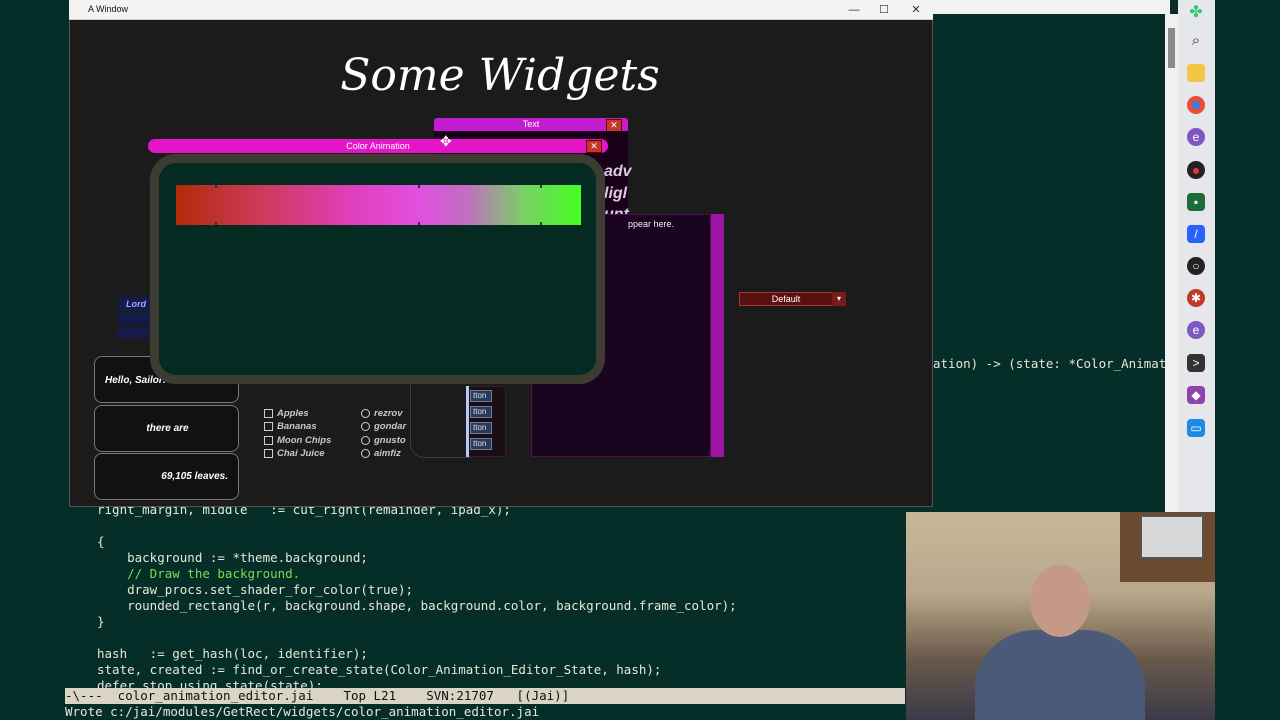  Describe the element at coordinates (839, 299) in the screenshot. I see `chevron-down-icon: ▾` at that location.